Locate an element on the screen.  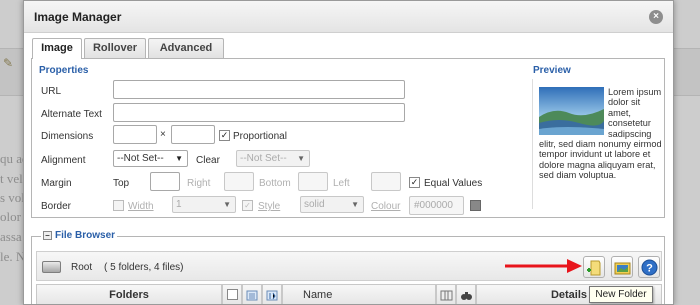
folders-column-header: Folders is located at coordinates (129, 294).